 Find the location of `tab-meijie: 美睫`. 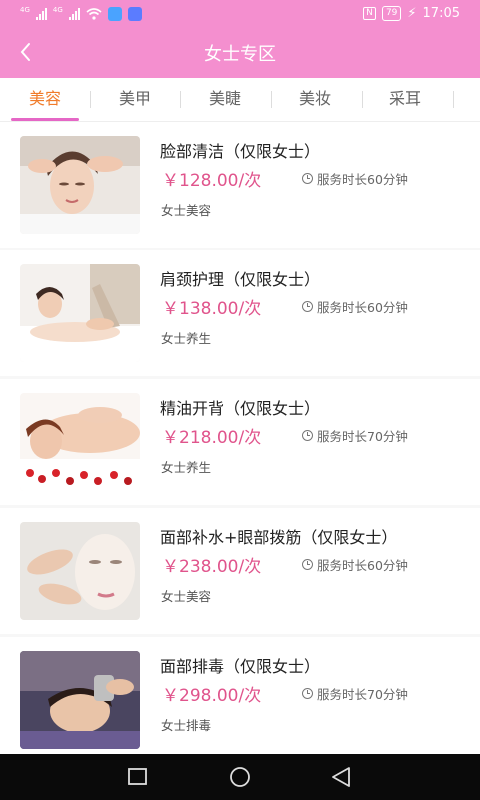

tab-meijie: 美睫 is located at coordinates (225, 99).